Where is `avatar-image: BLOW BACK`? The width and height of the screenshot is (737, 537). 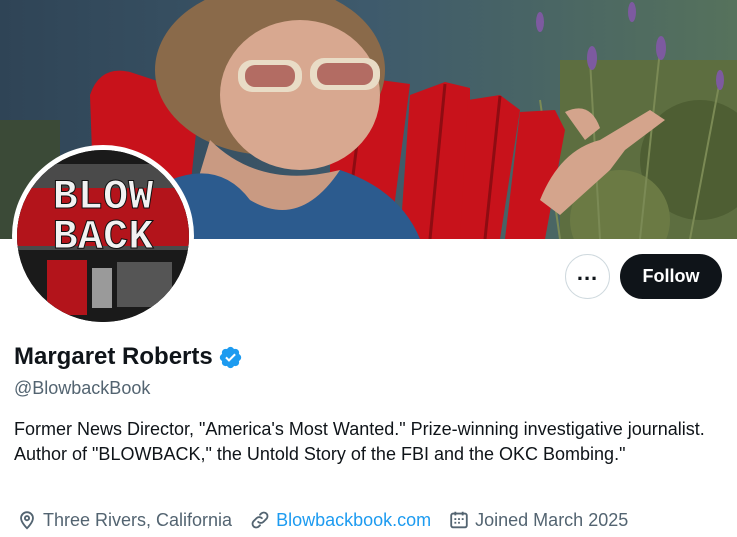 avatar-image: BLOW BACK is located at coordinates (103, 236).